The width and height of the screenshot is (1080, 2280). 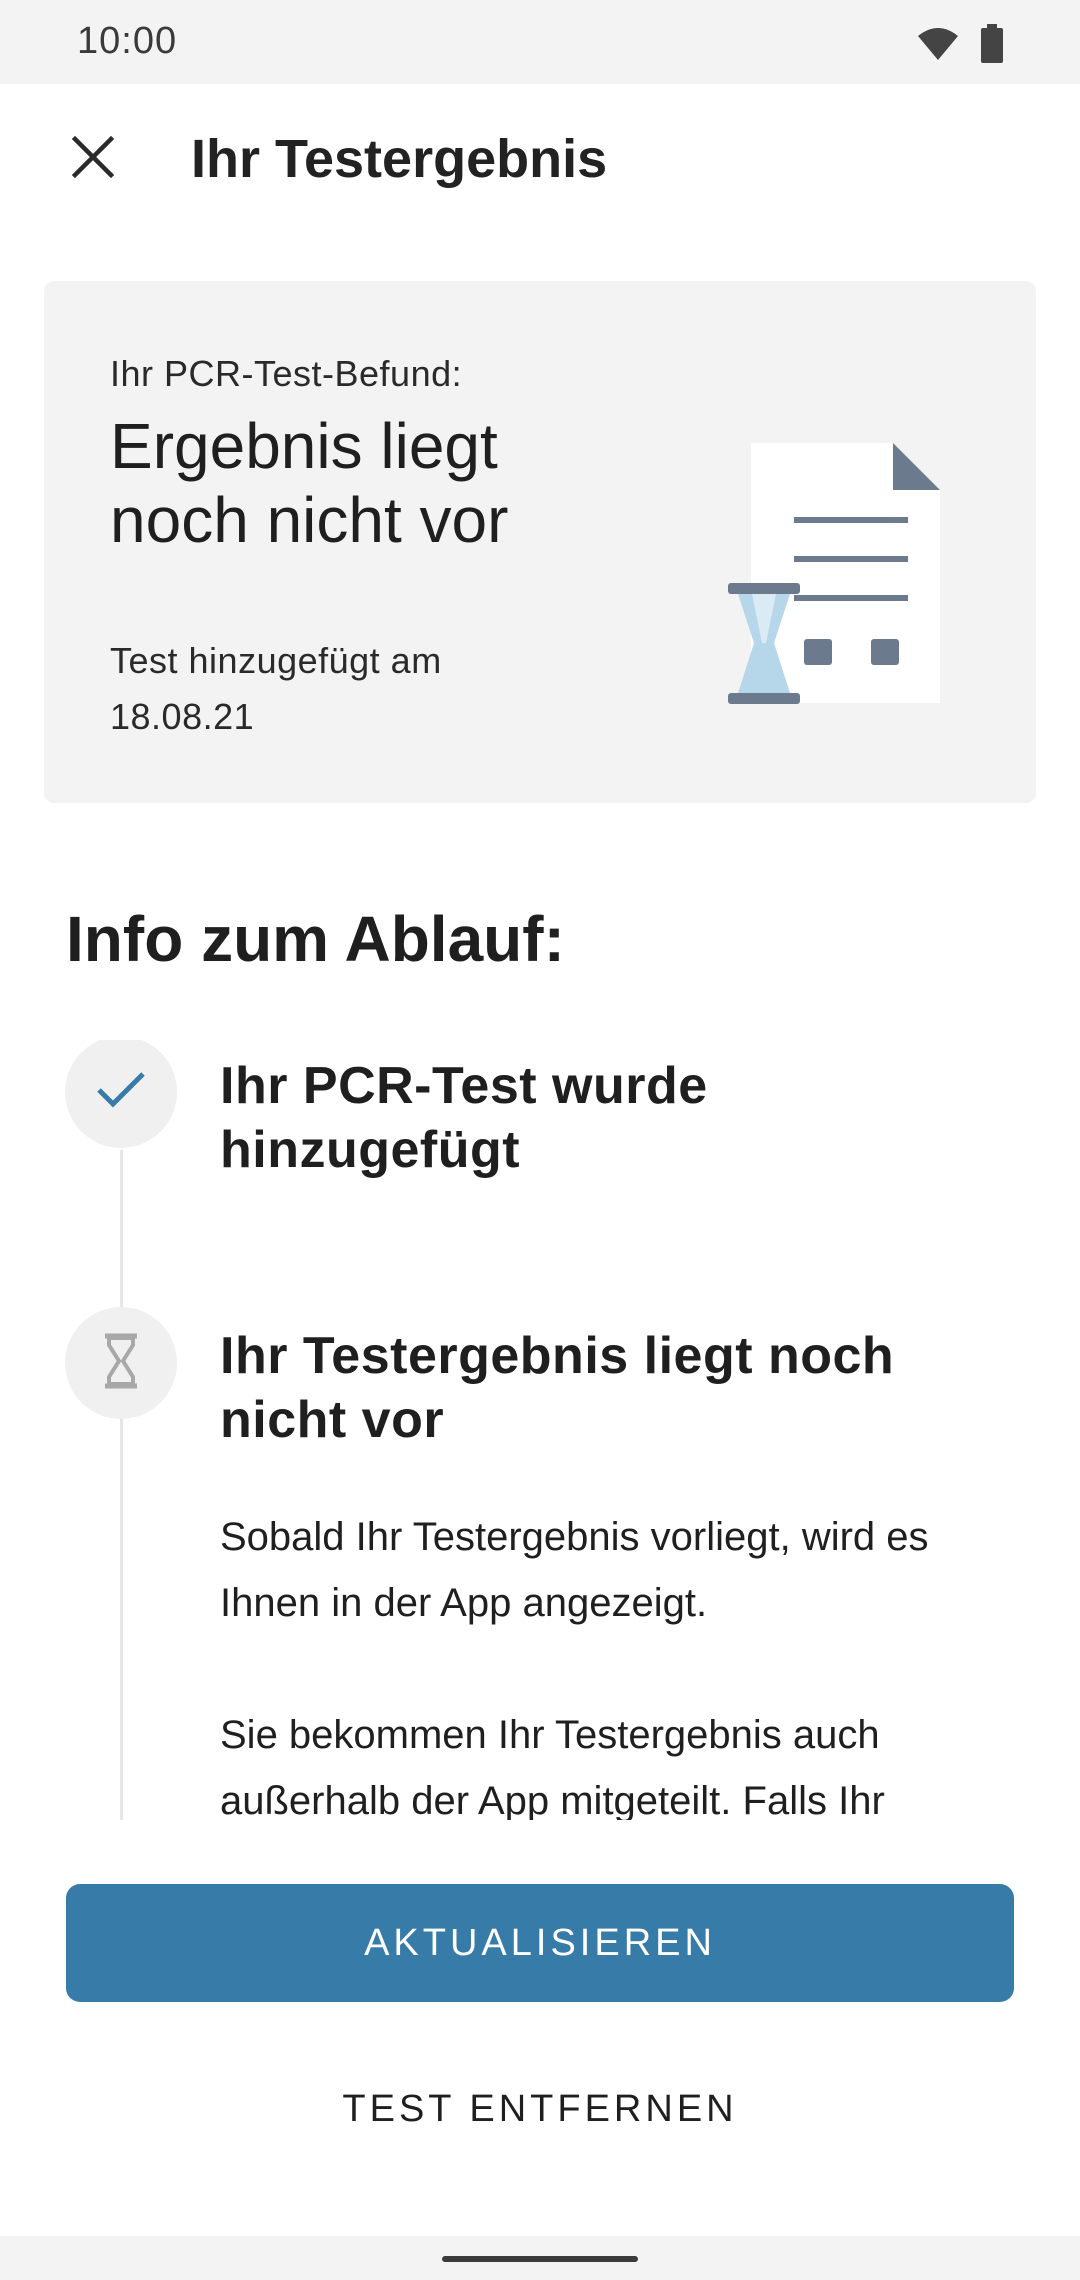 I want to click on step-title-pending: Ihr Testergebnis liegt noch nicht vor, so click(x=557, y=1388).